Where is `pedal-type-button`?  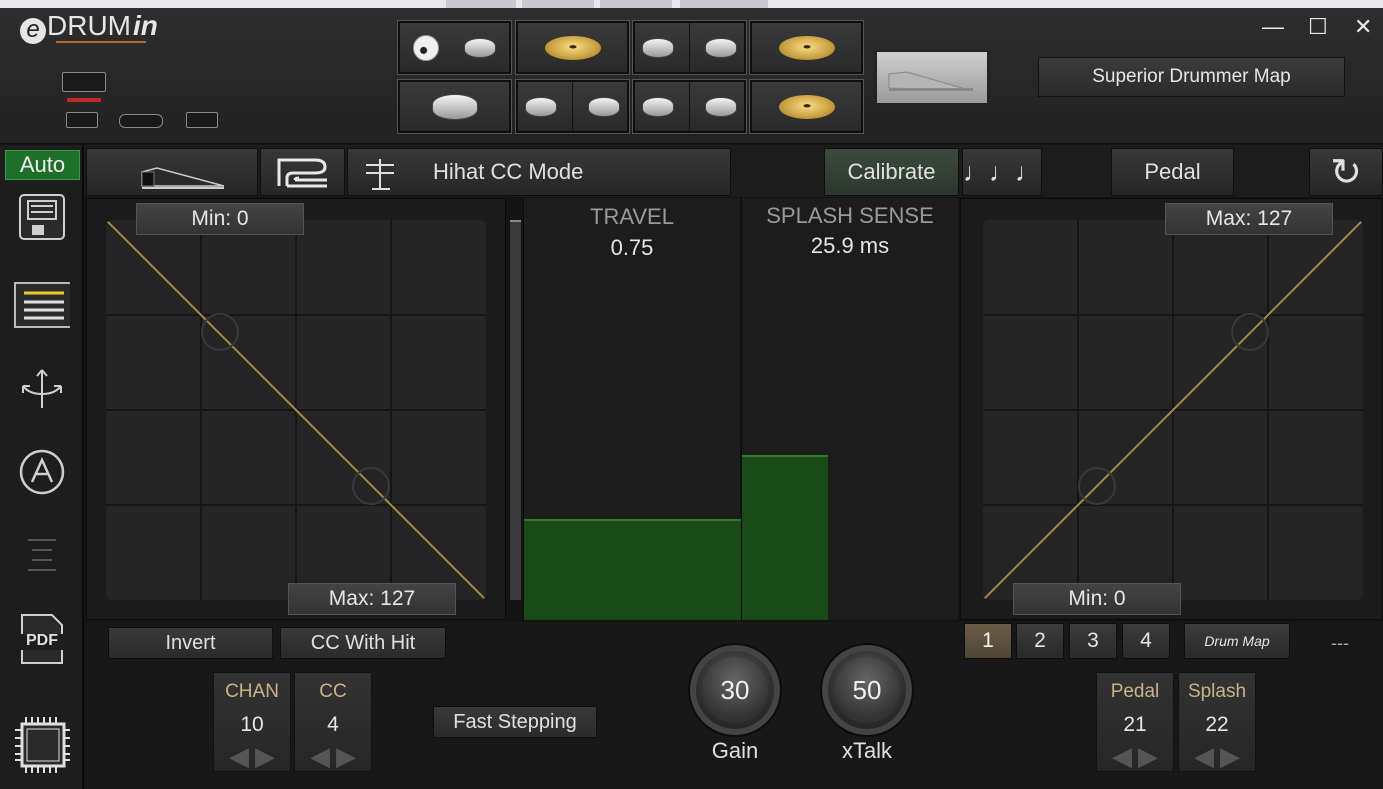 pedal-type-button is located at coordinates (172, 172).